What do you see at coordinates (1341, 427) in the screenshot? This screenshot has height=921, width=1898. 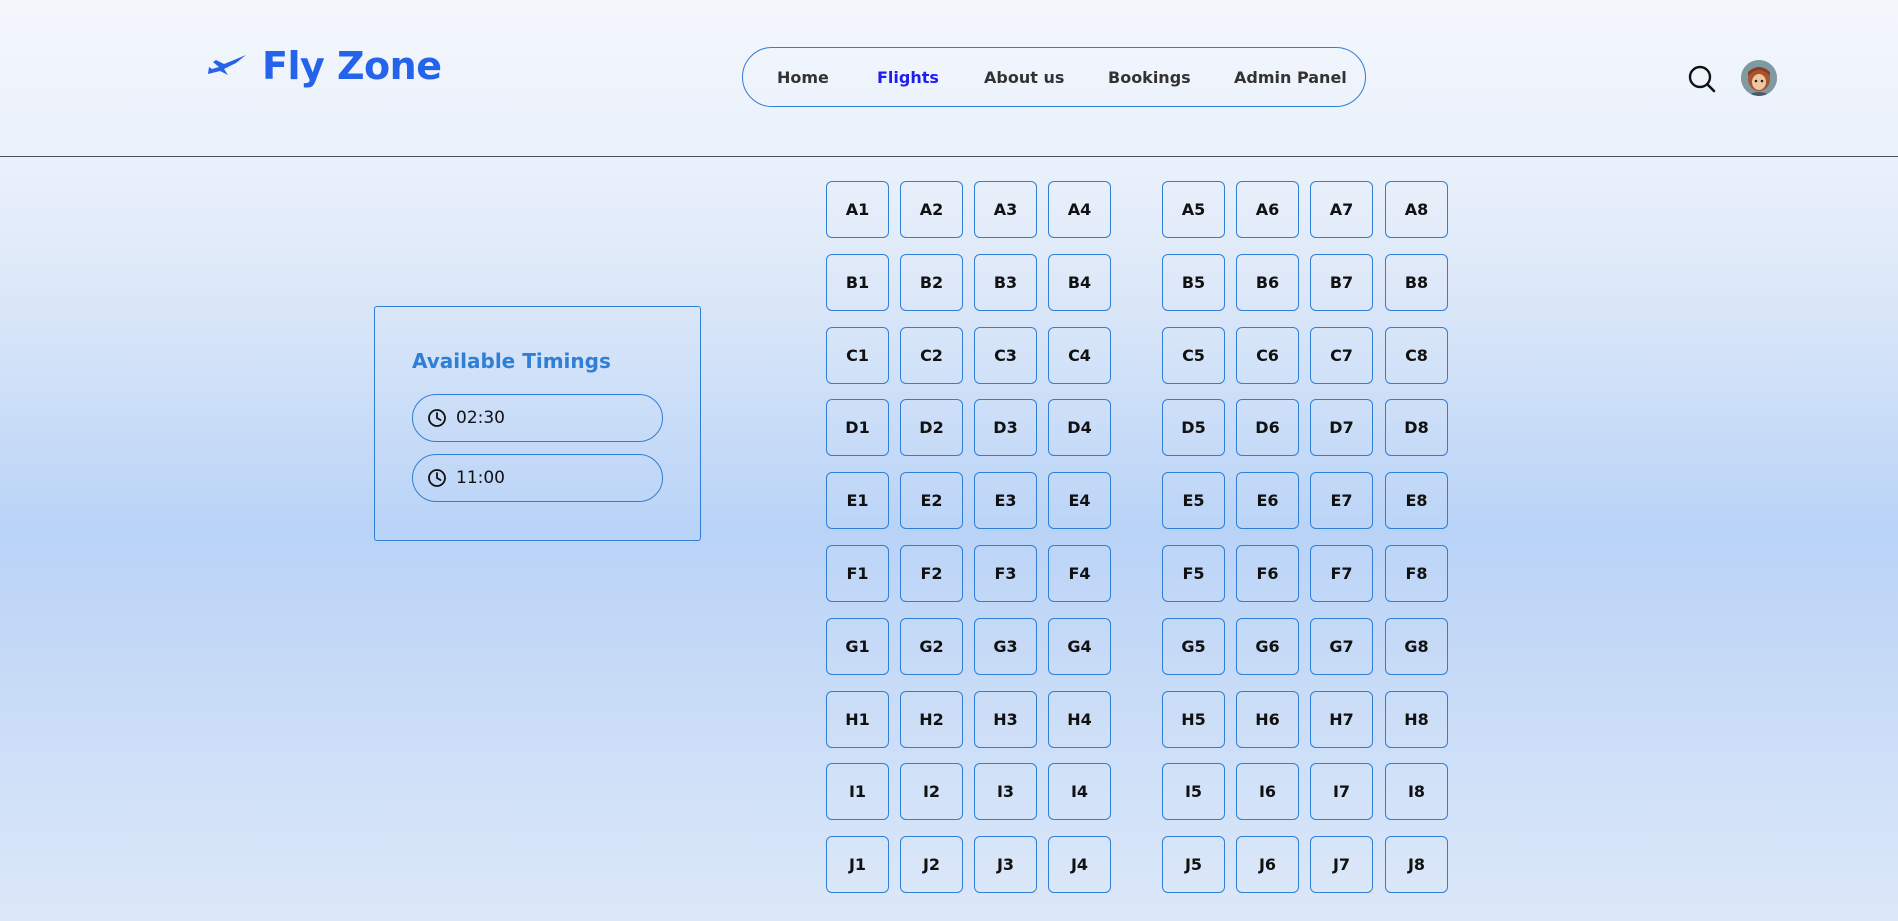 I see `seat-d7: D7` at bounding box center [1341, 427].